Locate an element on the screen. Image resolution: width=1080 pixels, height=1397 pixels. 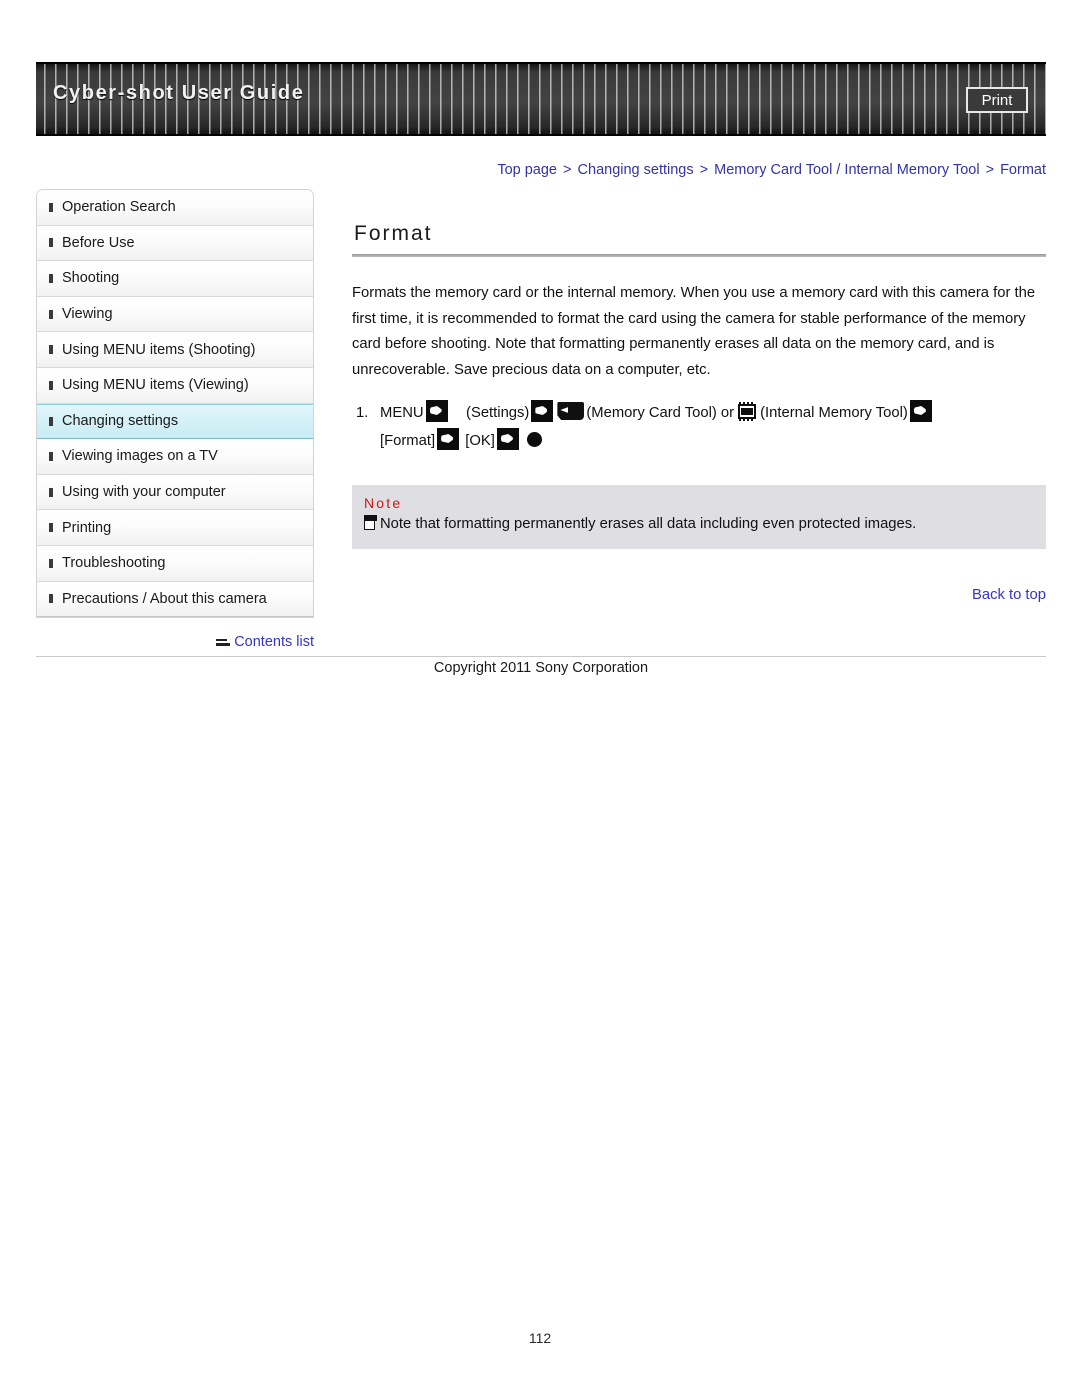
memory-card-icon is located at coordinates (571, 411).